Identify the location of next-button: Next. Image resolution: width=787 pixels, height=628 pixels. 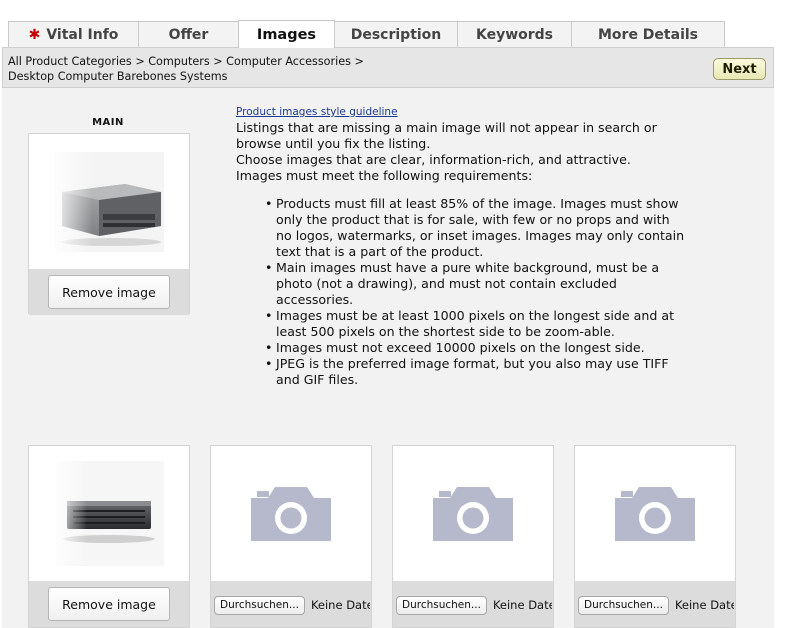
(739, 69).